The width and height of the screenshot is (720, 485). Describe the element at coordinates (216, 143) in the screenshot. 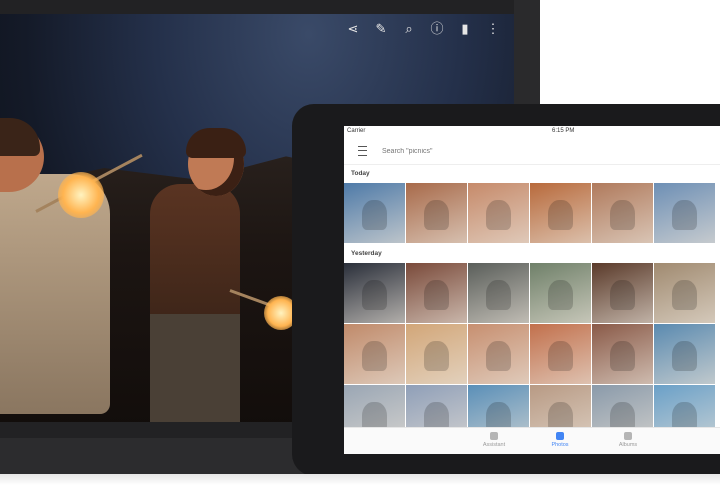

I see `child-hair` at that location.